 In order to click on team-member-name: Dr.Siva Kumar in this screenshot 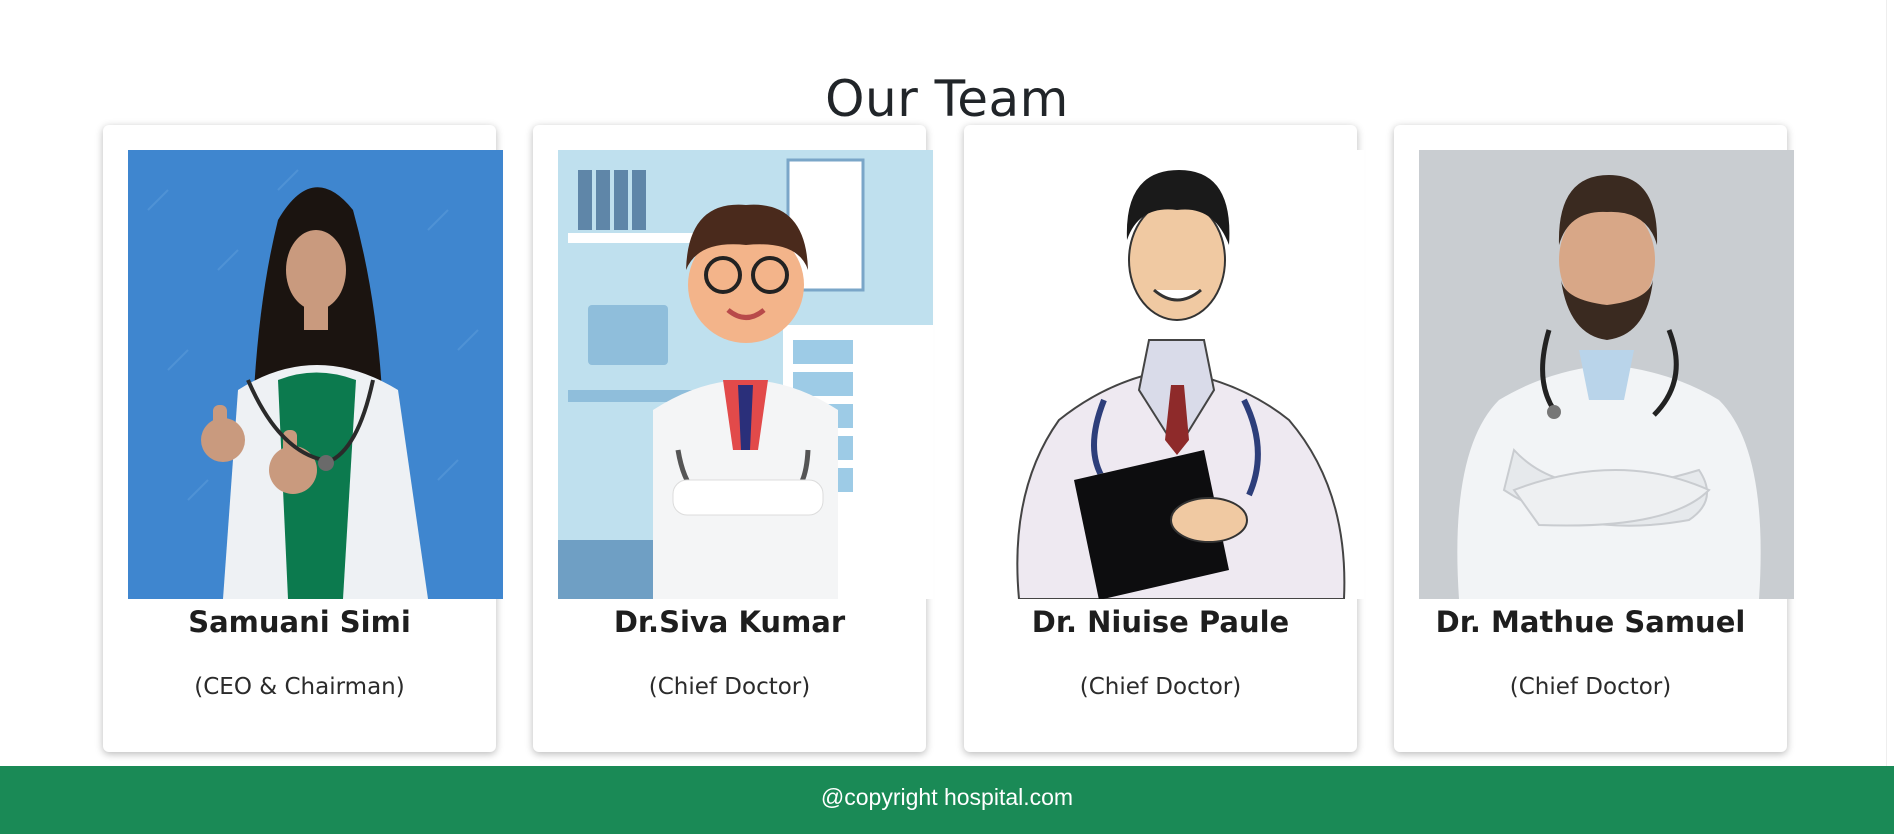, I will do `click(729, 622)`.